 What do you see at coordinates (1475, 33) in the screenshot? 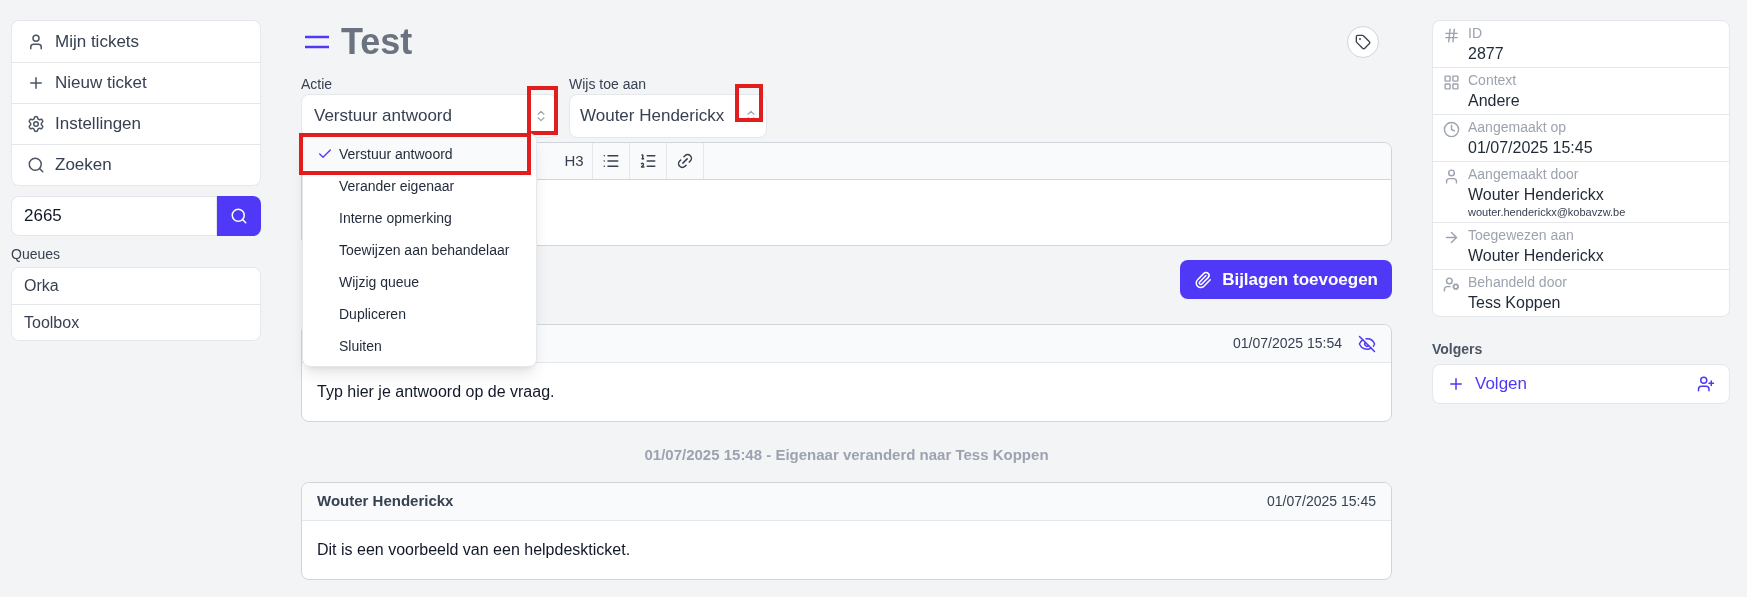
I see `detail-label: ID` at bounding box center [1475, 33].